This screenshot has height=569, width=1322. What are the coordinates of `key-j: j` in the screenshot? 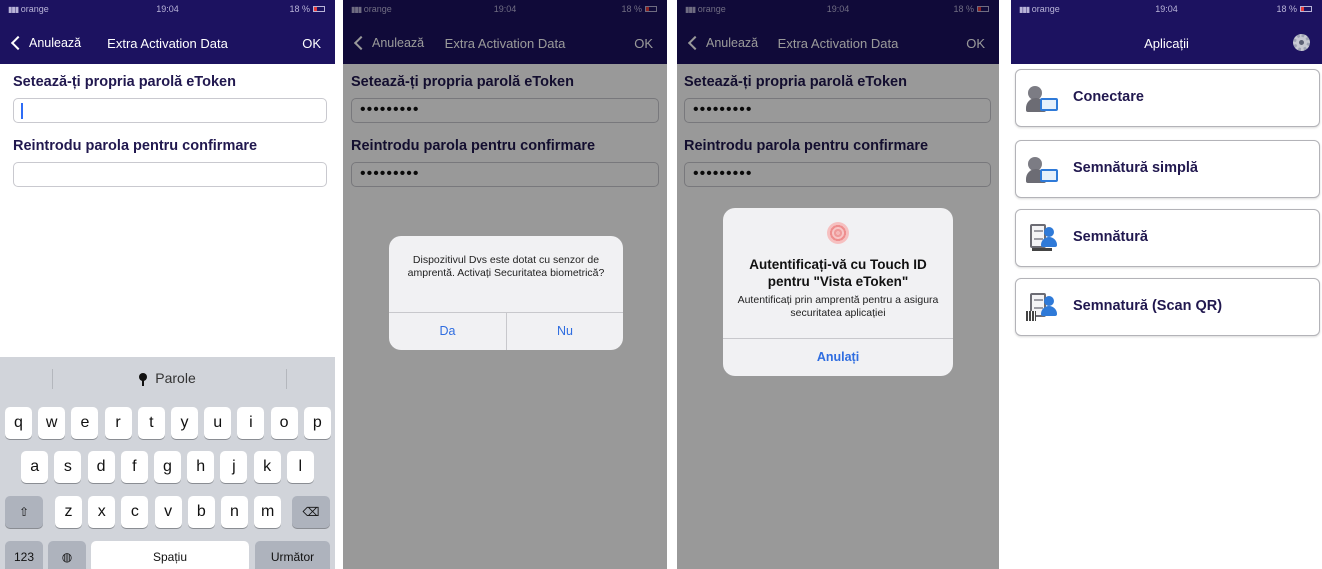 It's located at (234, 467).